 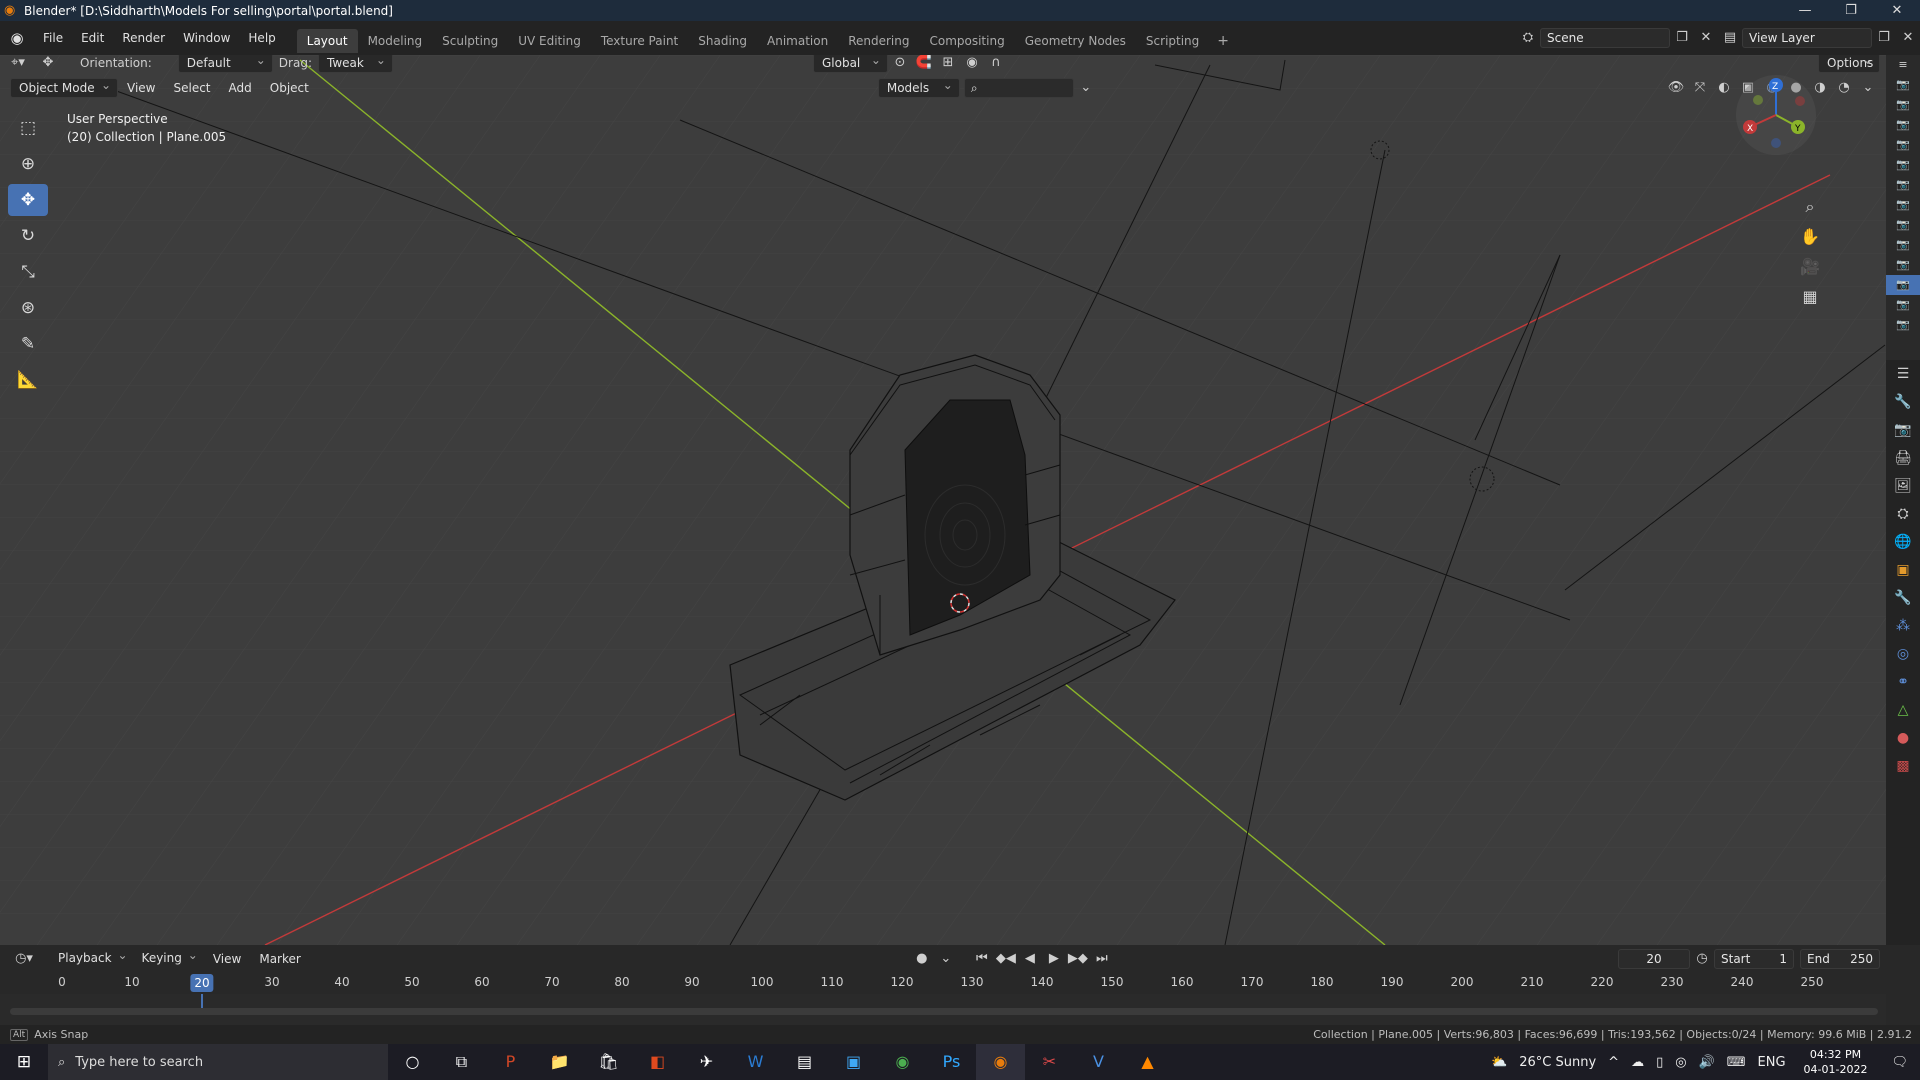 I want to click on start-frame-field: Start 1, so click(x=1754, y=958).